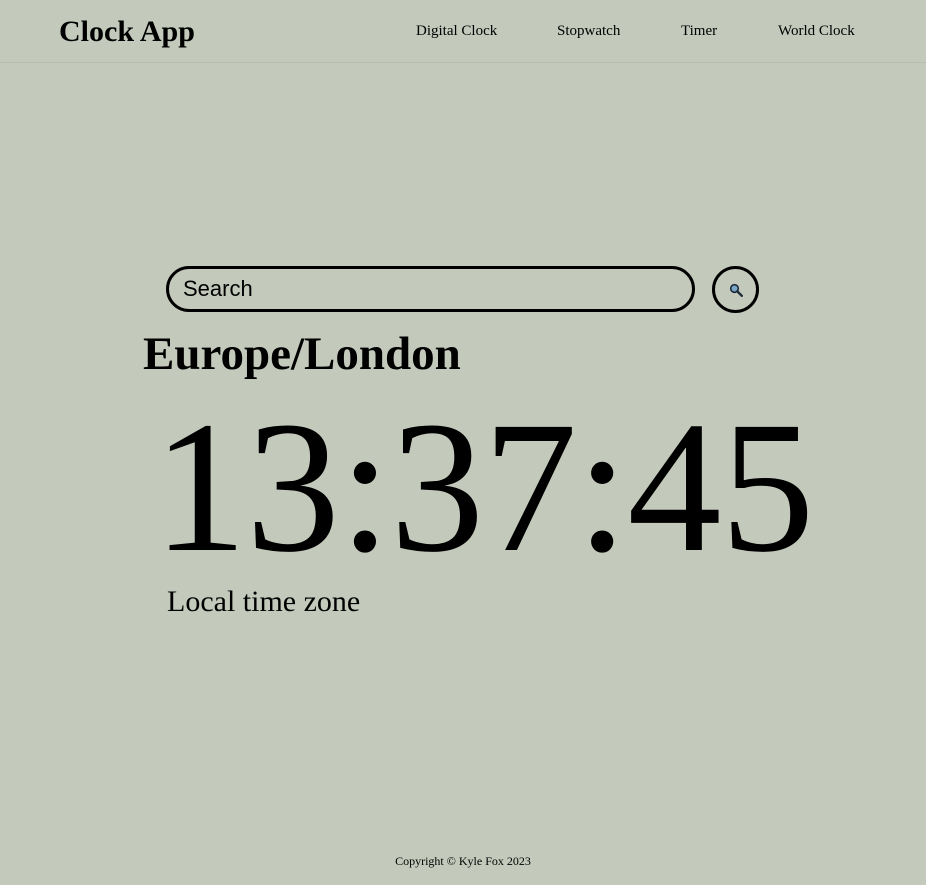 This screenshot has height=885, width=926. What do you see at coordinates (264, 601) in the screenshot?
I see `timezone-label: Local time zone` at bounding box center [264, 601].